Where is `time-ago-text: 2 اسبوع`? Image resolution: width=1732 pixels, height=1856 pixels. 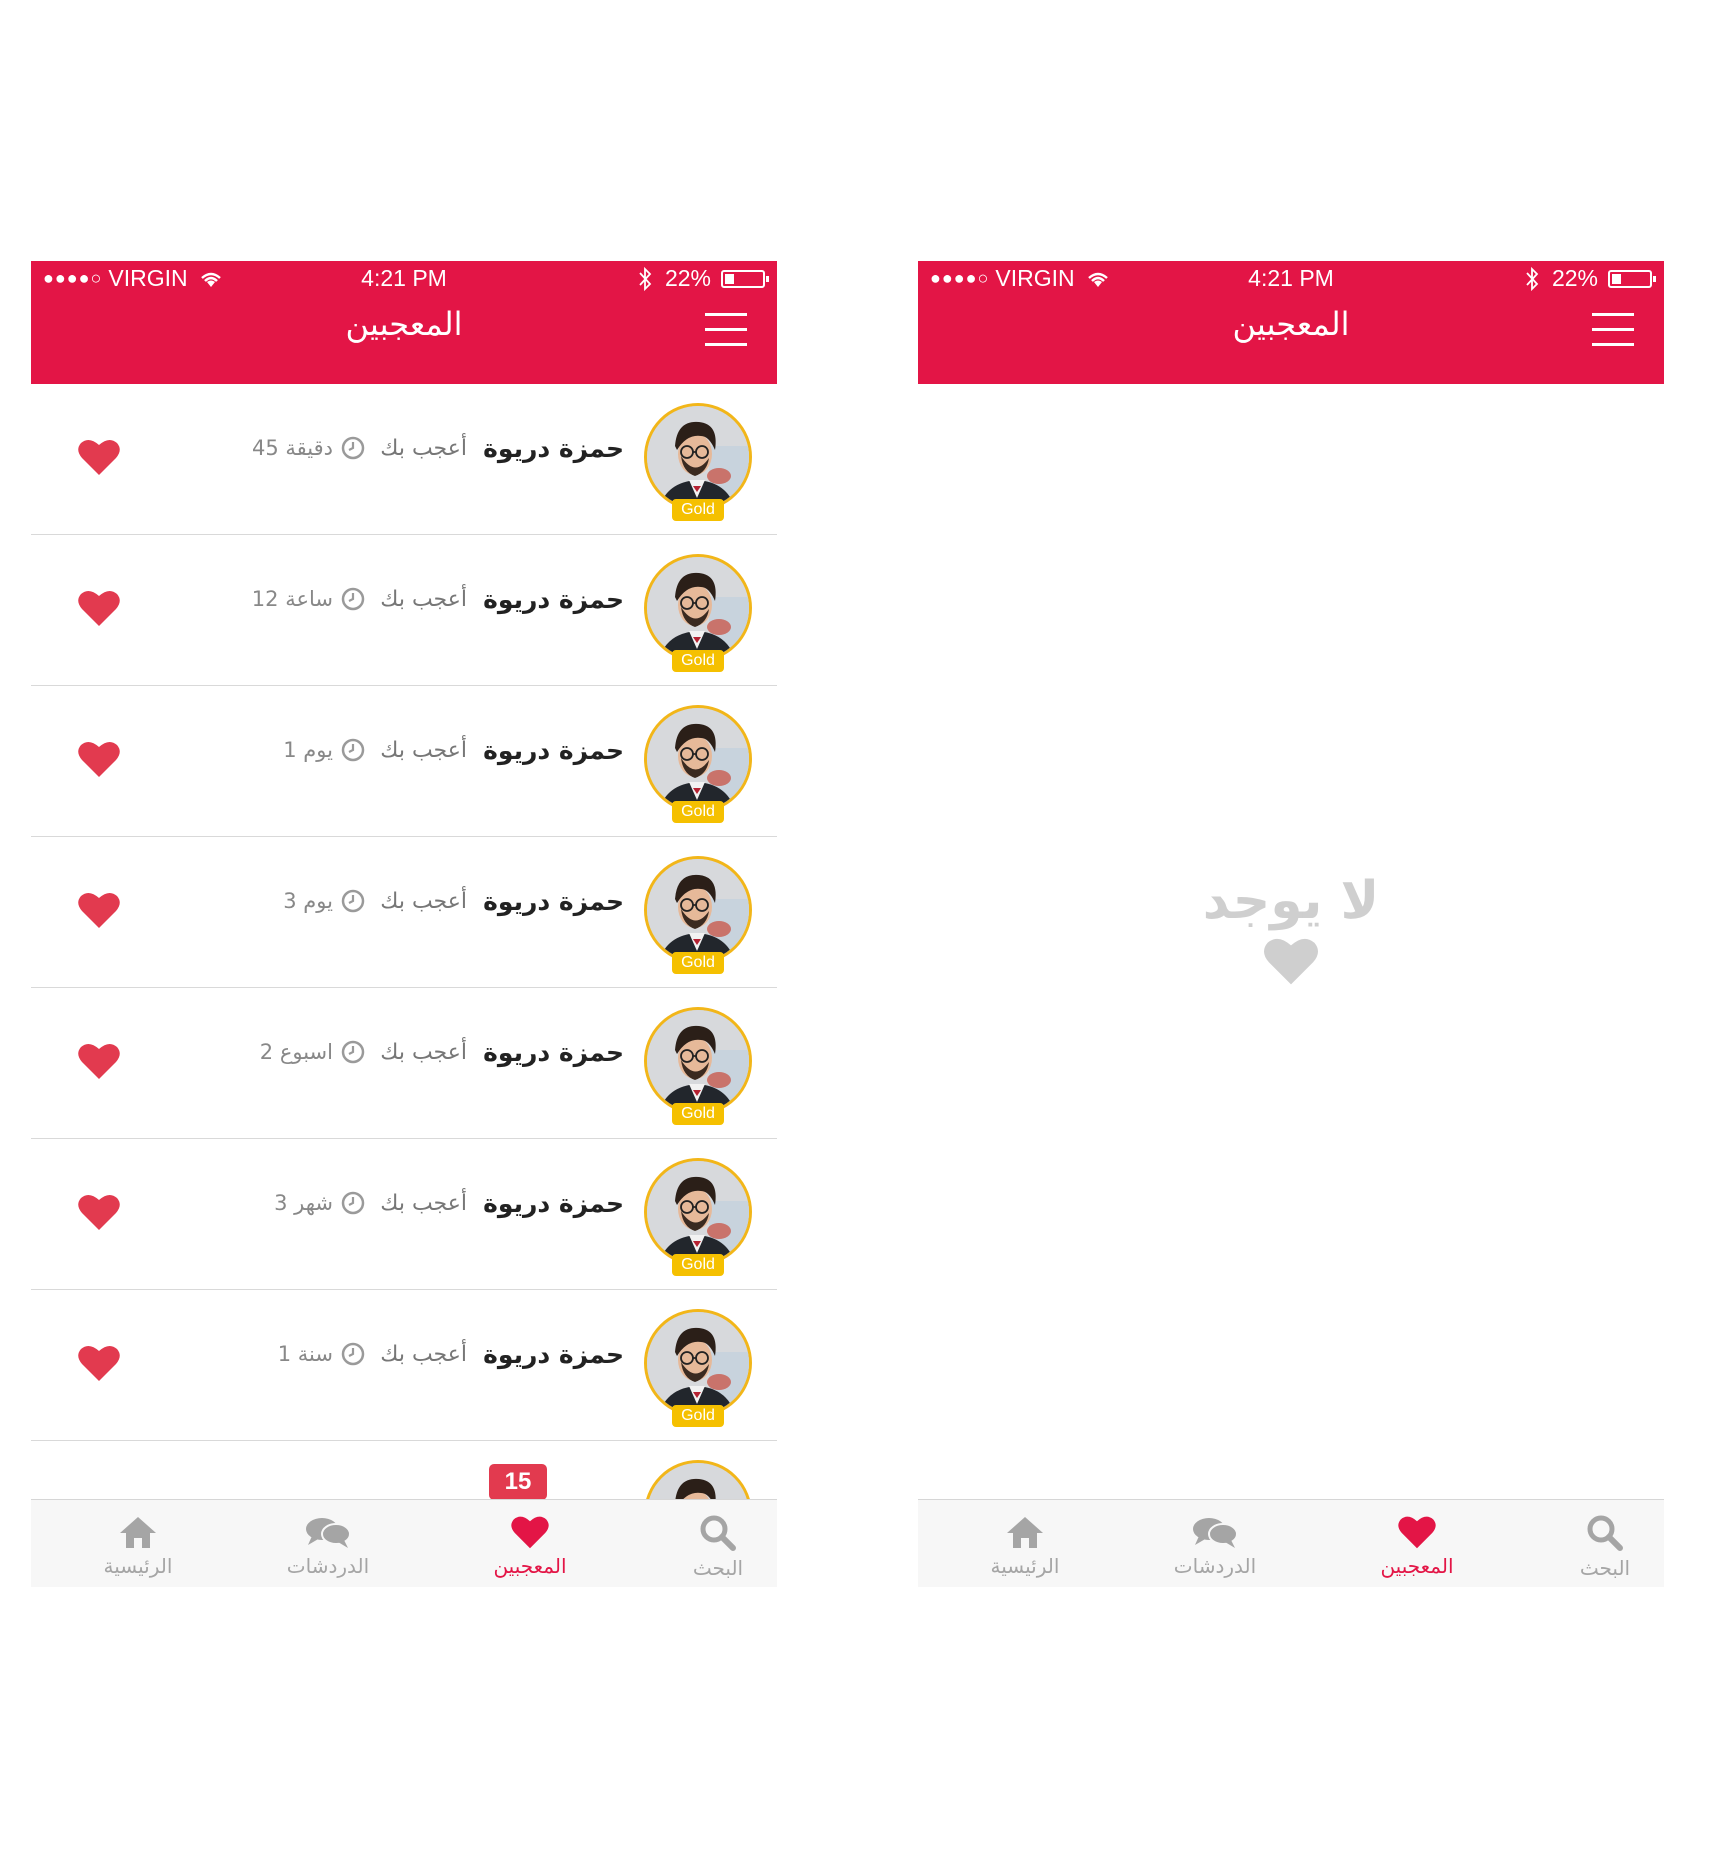 time-ago-text: 2 اسبوع is located at coordinates (296, 1052).